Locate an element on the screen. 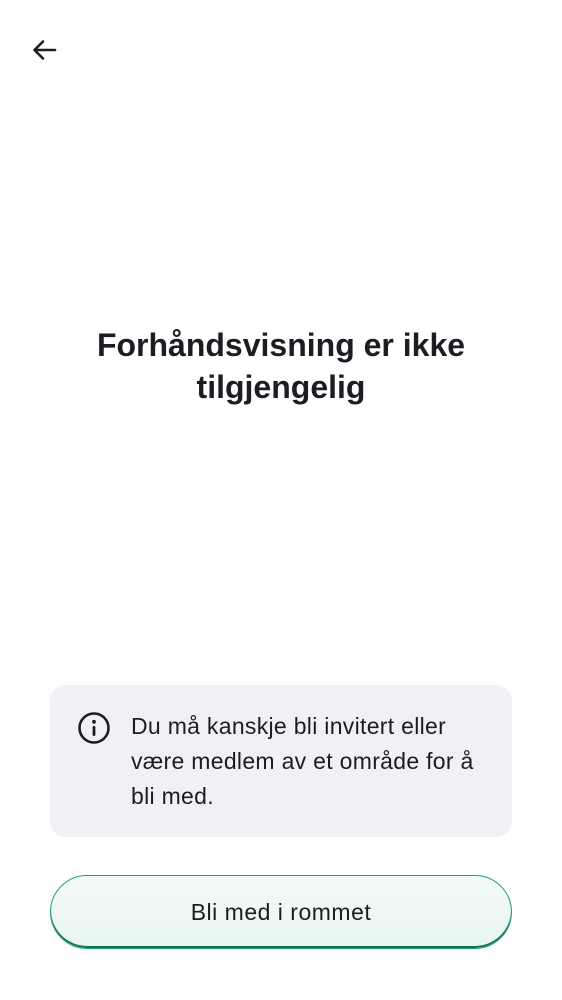 The width and height of the screenshot is (562, 1000). info-circle-icon is located at coordinates (94, 728).